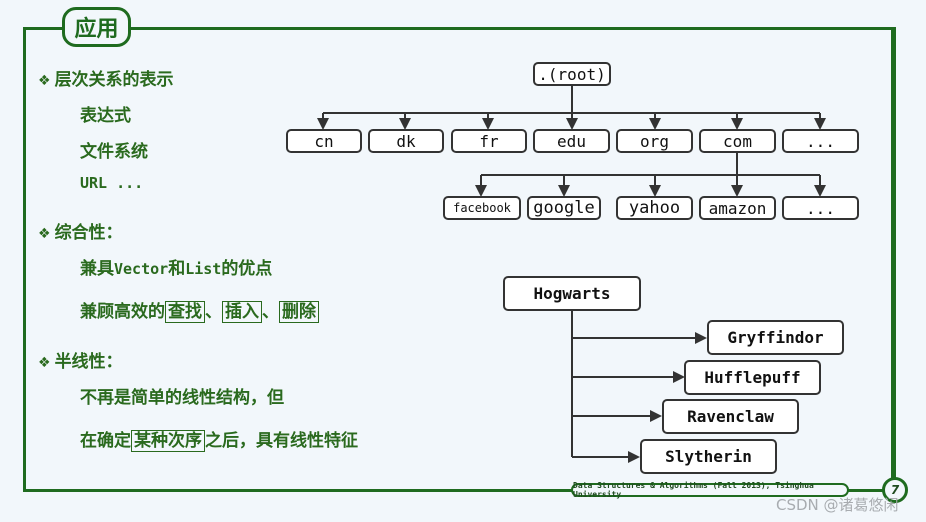 This screenshot has width=926, height=522. I want to click on tree-node: fr, so click(489, 141).